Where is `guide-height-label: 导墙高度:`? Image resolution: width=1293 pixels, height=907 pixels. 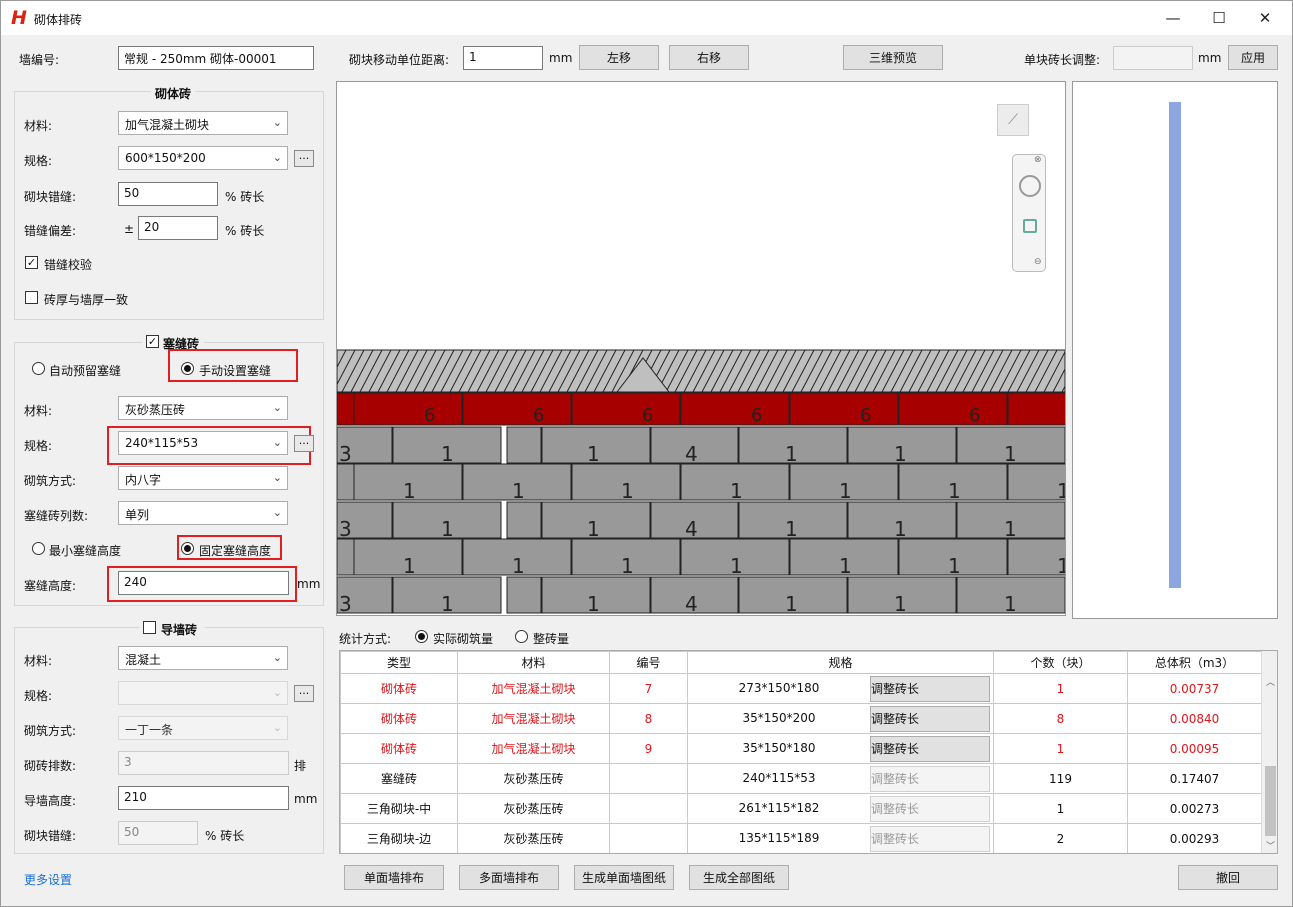
guide-height-label: 导墙高度: is located at coordinates (50, 801).